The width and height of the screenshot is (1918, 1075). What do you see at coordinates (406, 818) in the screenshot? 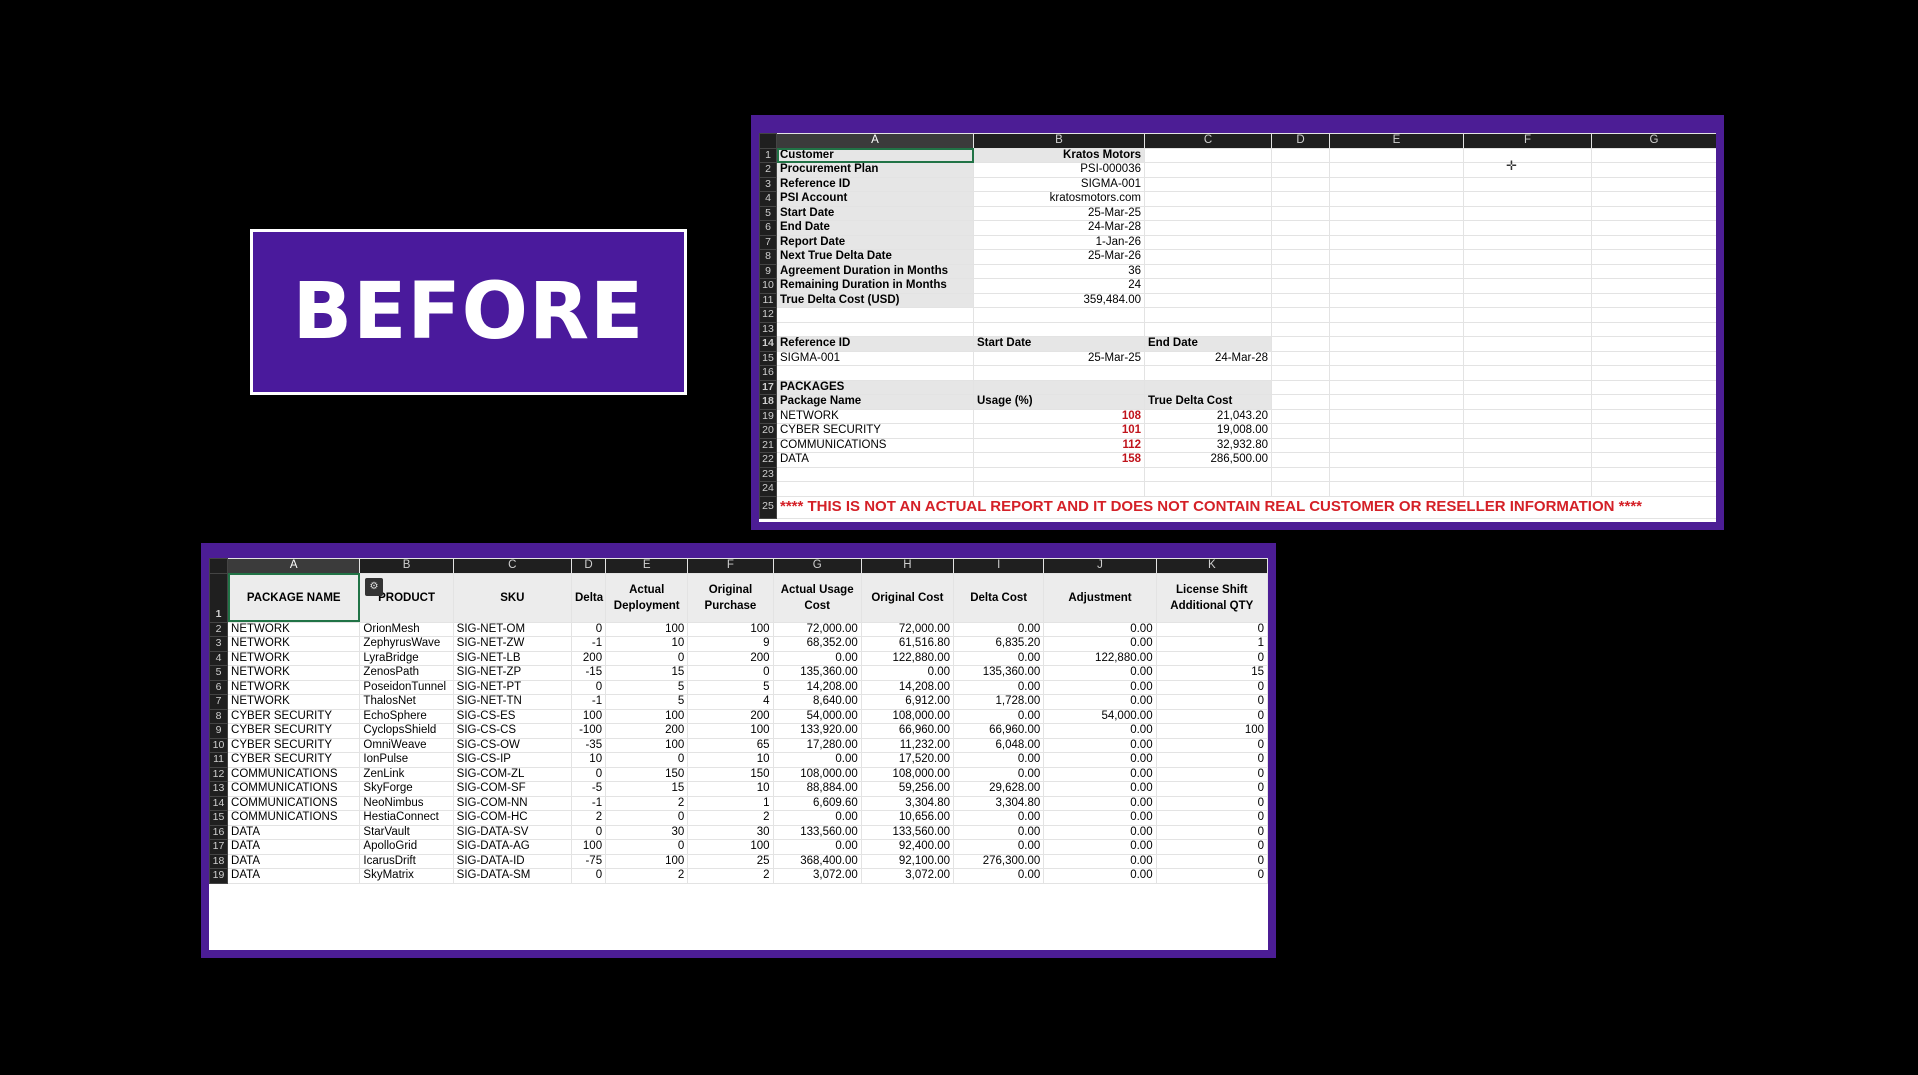
I see `table-cell: HestiaConnect` at bounding box center [406, 818].